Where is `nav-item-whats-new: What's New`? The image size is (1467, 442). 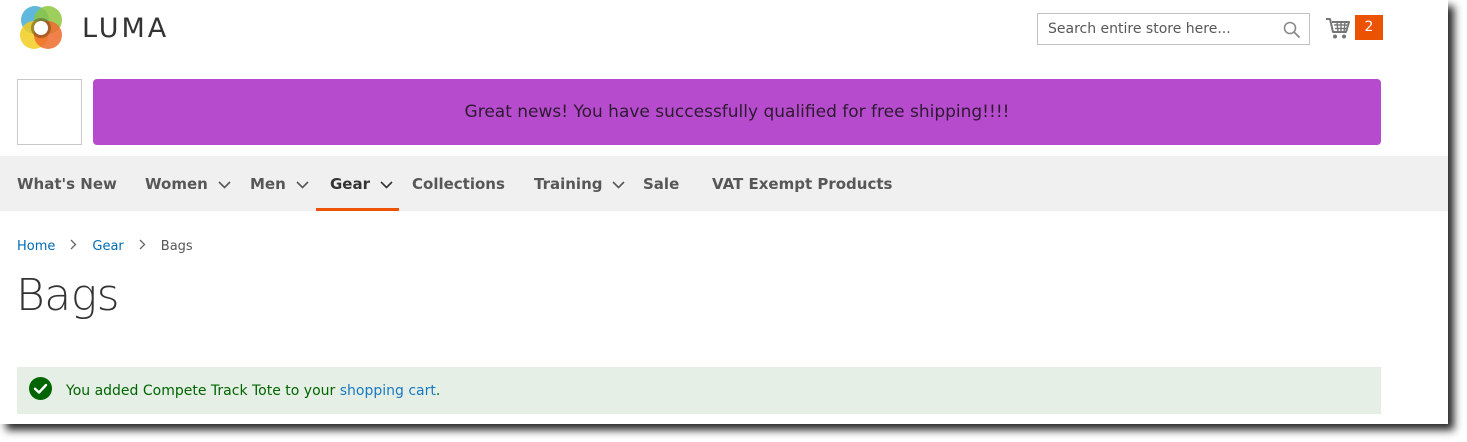 nav-item-whats-new: What's New is located at coordinates (67, 183).